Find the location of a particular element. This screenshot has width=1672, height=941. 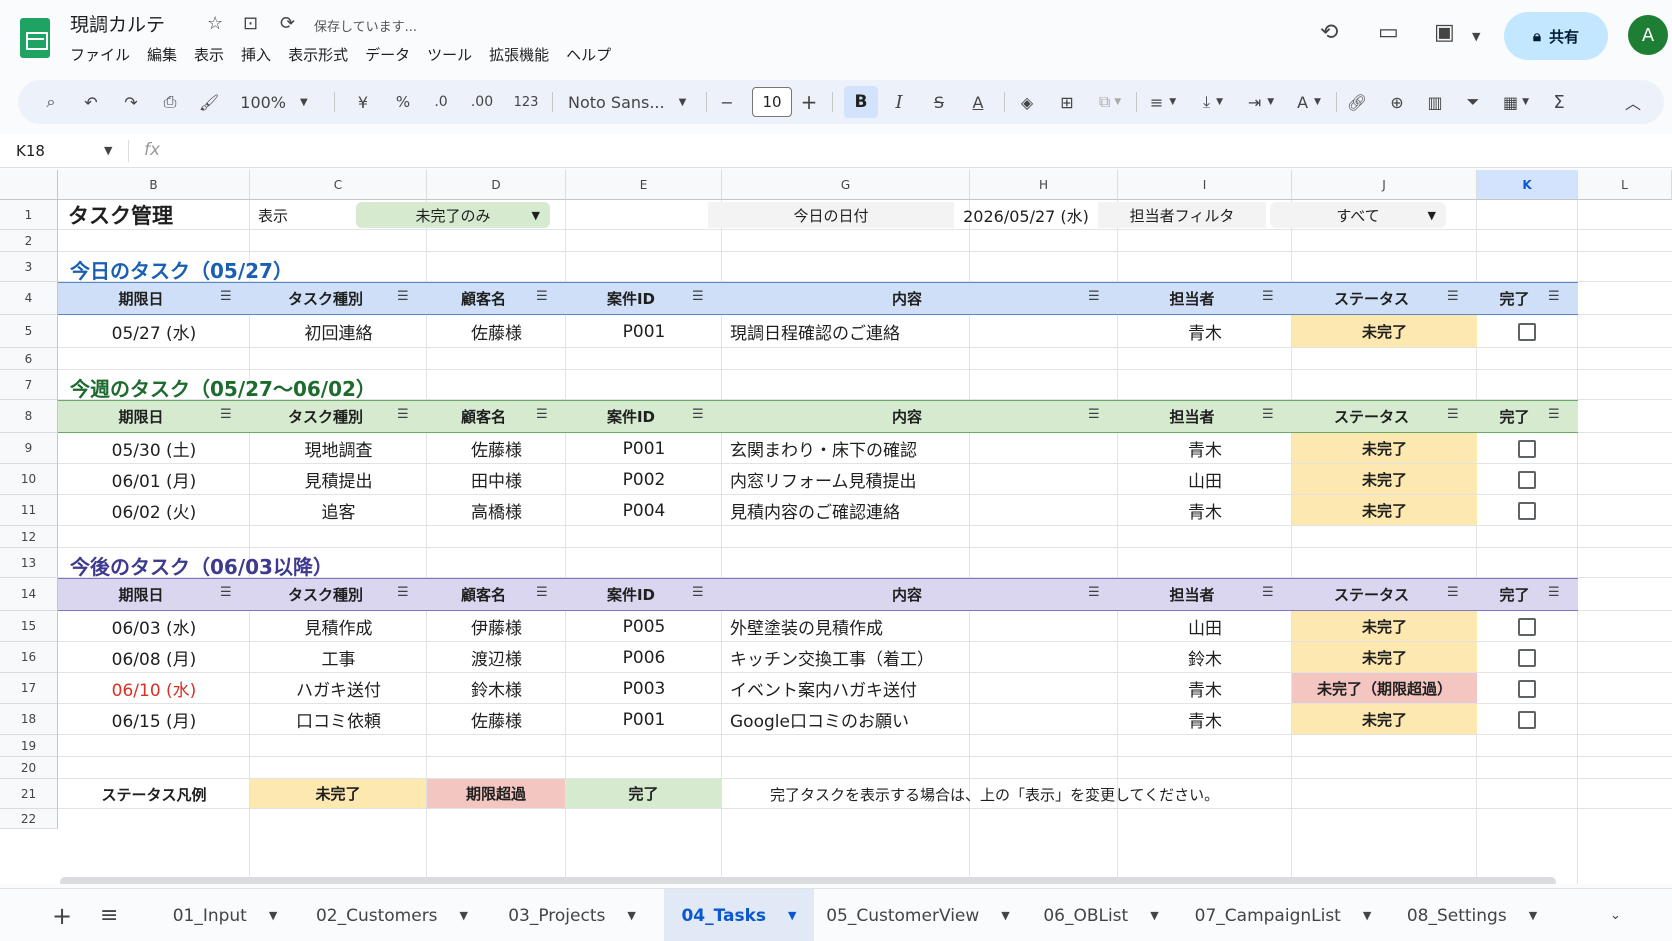

redo-icon: ↷ is located at coordinates (131, 102).